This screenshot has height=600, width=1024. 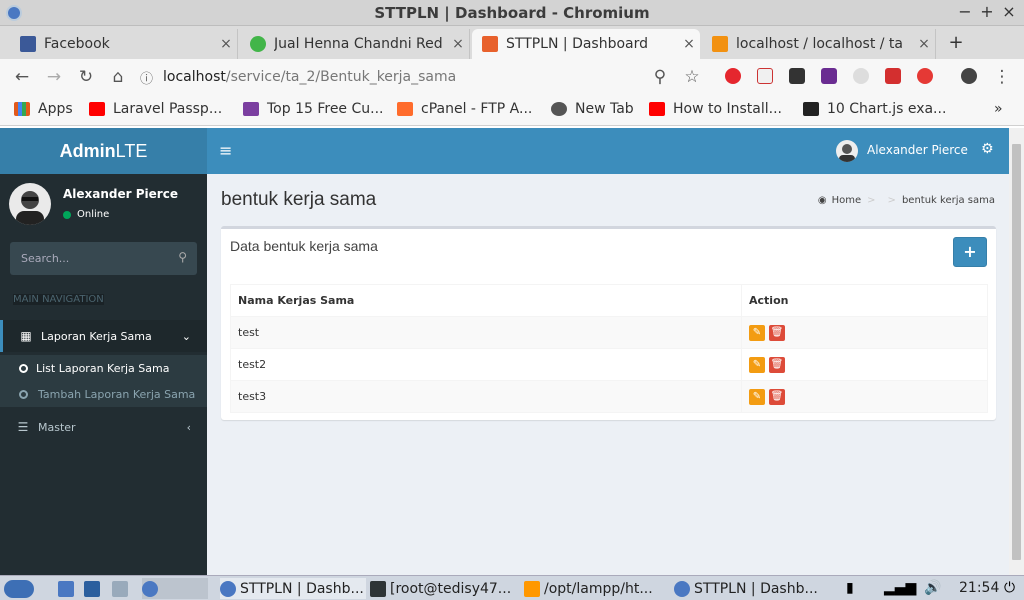 What do you see at coordinates (925, 76) in the screenshot?
I see `sync-extension-icon` at bounding box center [925, 76].